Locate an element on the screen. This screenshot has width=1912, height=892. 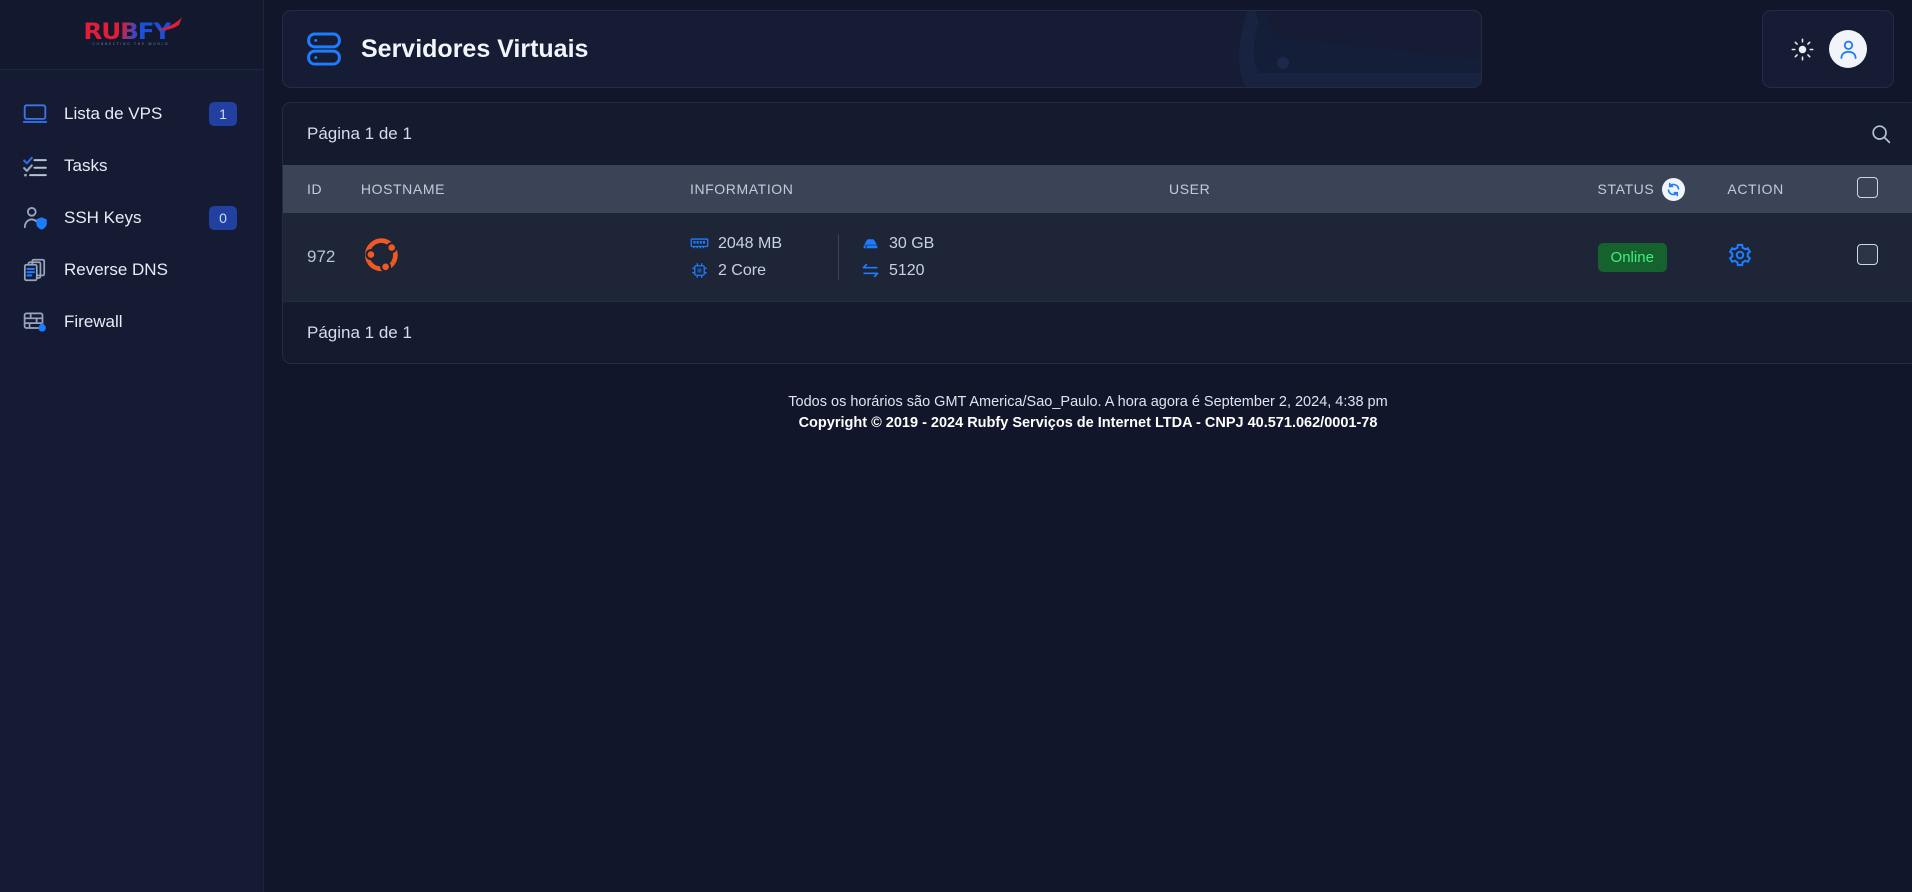
select-all-checkbox is located at coordinates (1868, 187).